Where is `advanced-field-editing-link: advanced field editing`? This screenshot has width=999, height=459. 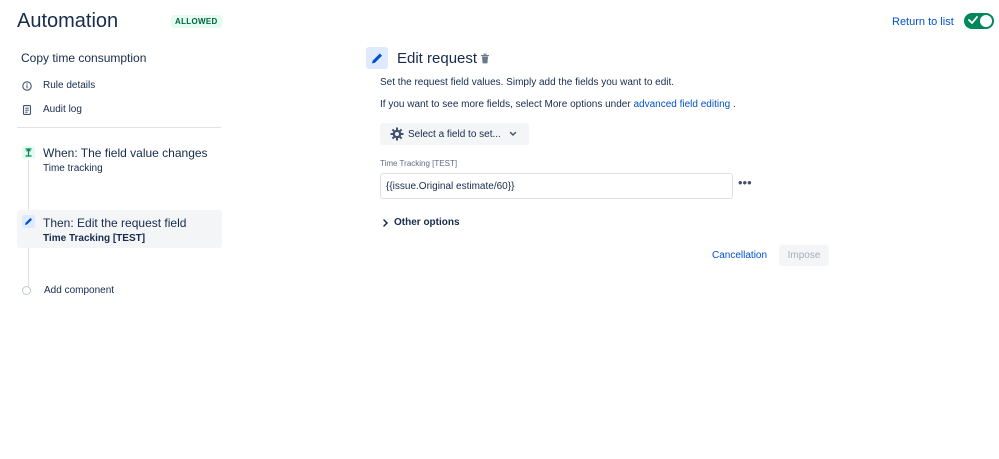
advanced-field-editing-link: advanced field editing is located at coordinates (681, 104).